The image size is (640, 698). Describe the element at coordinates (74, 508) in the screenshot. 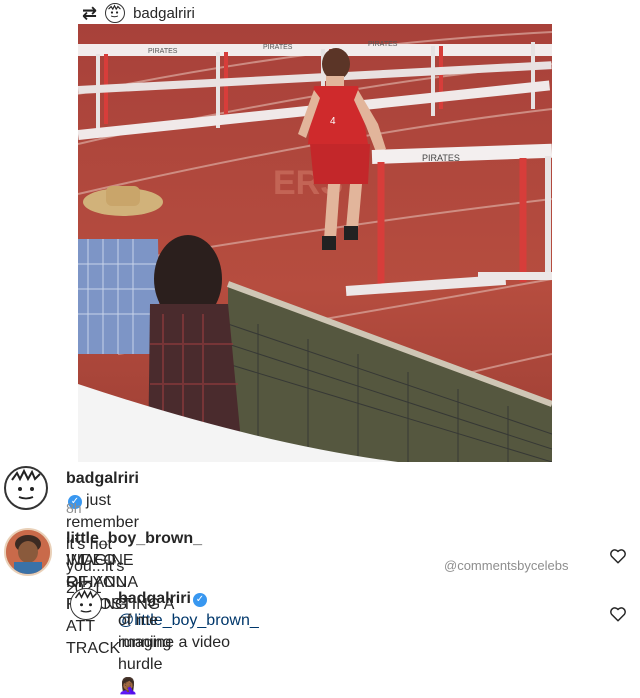

I see `caption-timestamp: 8h` at that location.